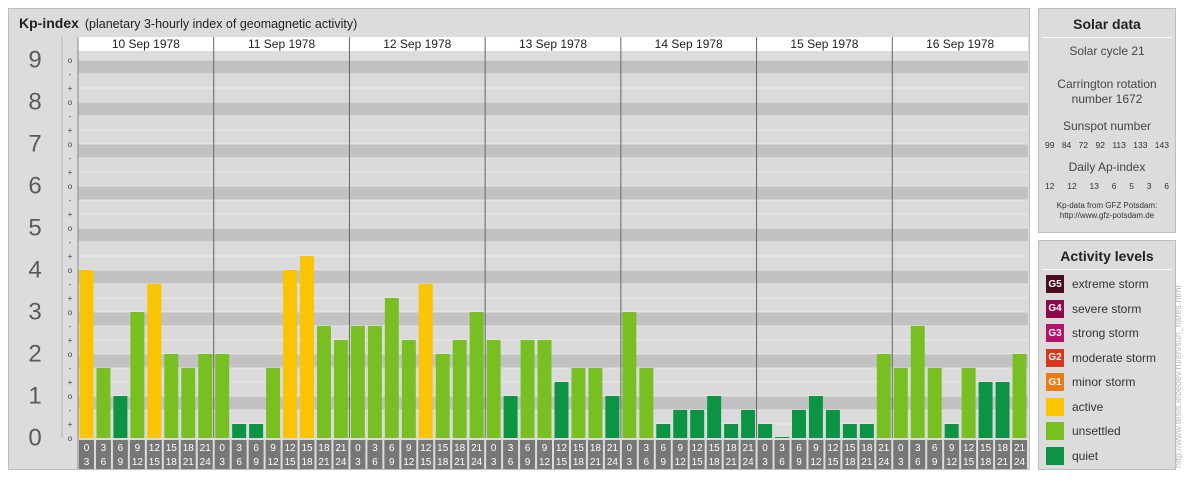  What do you see at coordinates (34, 101) in the screenshot?
I see `y-tick-label: 8` at bounding box center [34, 101].